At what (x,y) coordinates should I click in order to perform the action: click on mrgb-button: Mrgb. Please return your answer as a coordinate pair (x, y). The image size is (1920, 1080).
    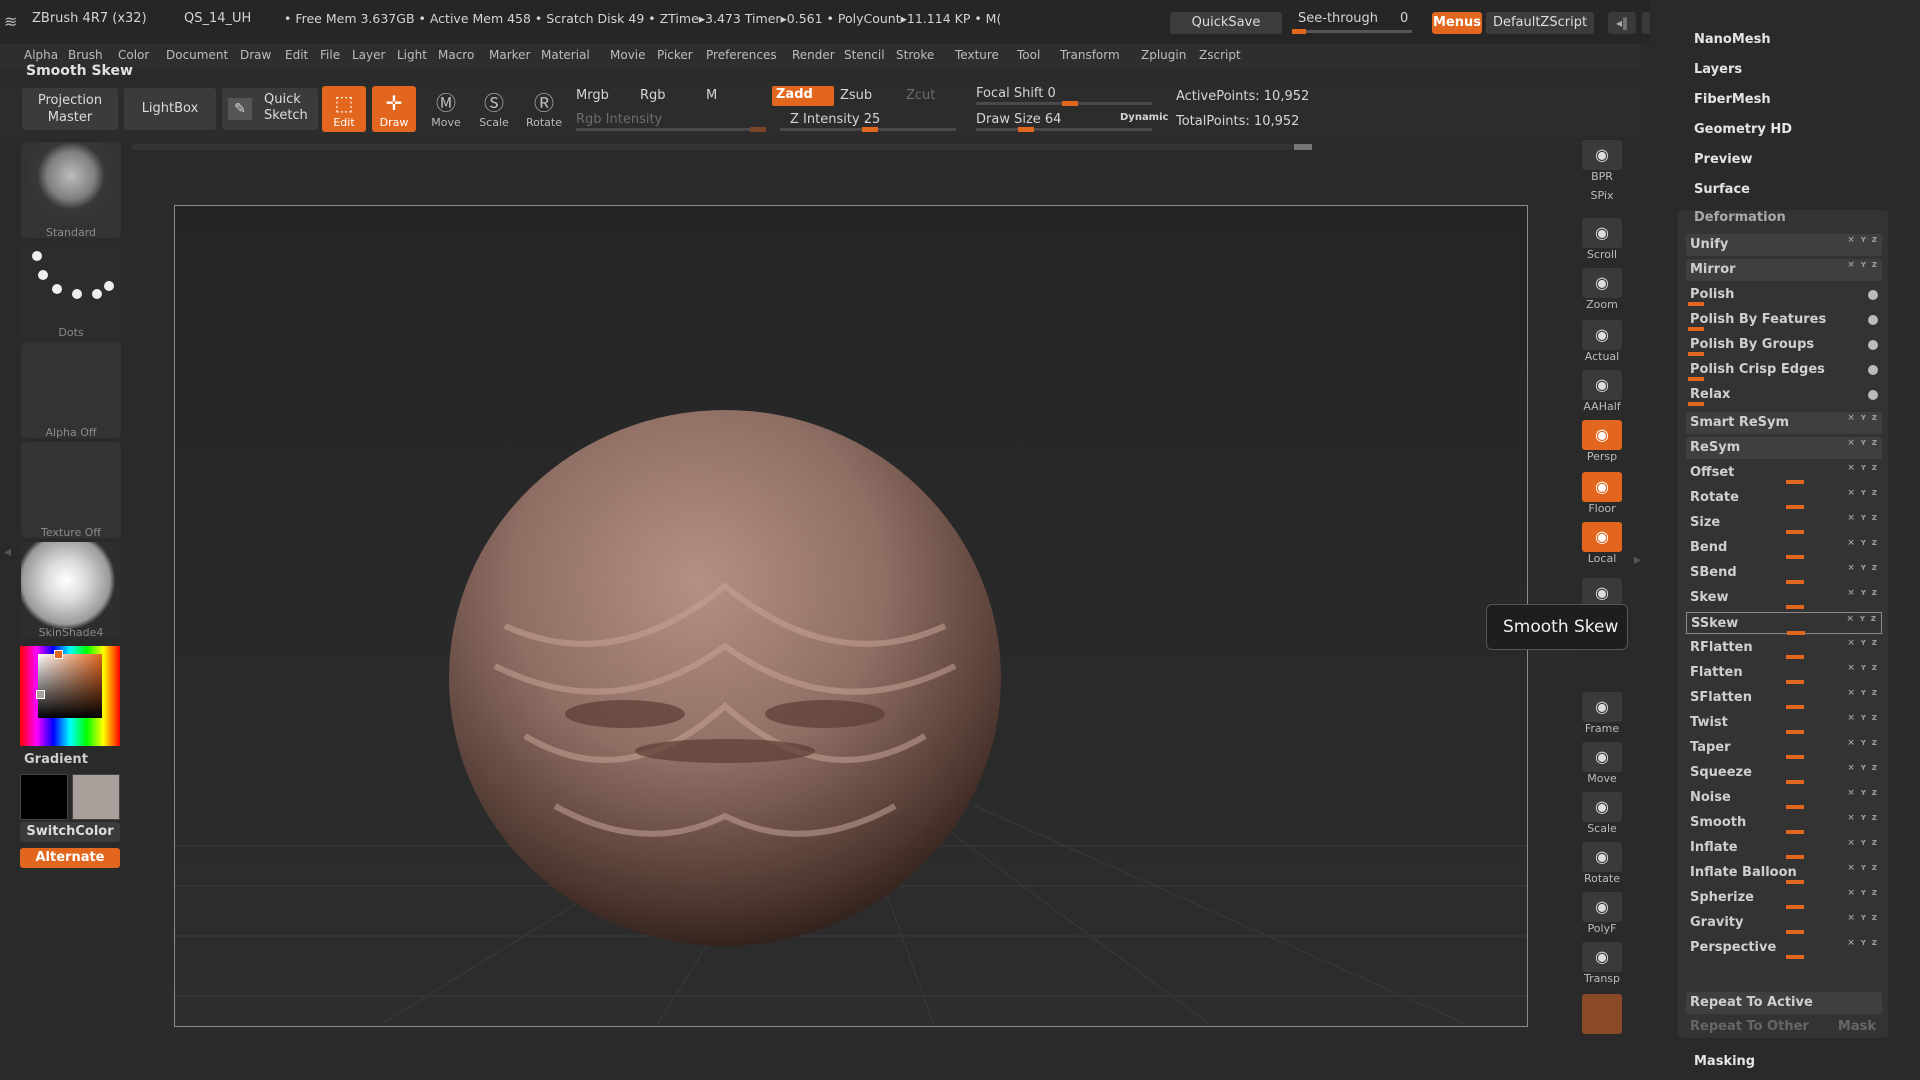
    Looking at the image, I should click on (592, 95).